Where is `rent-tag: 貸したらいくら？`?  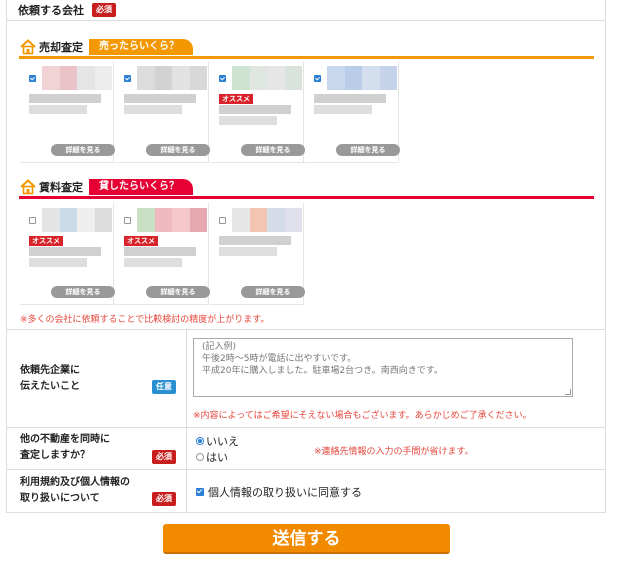 rent-tag: 貸したらいくら？ is located at coordinates (141, 187).